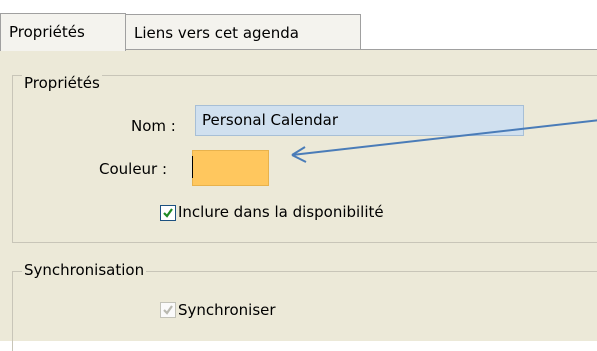  I want to click on availability-checkbox, so click(168, 213).